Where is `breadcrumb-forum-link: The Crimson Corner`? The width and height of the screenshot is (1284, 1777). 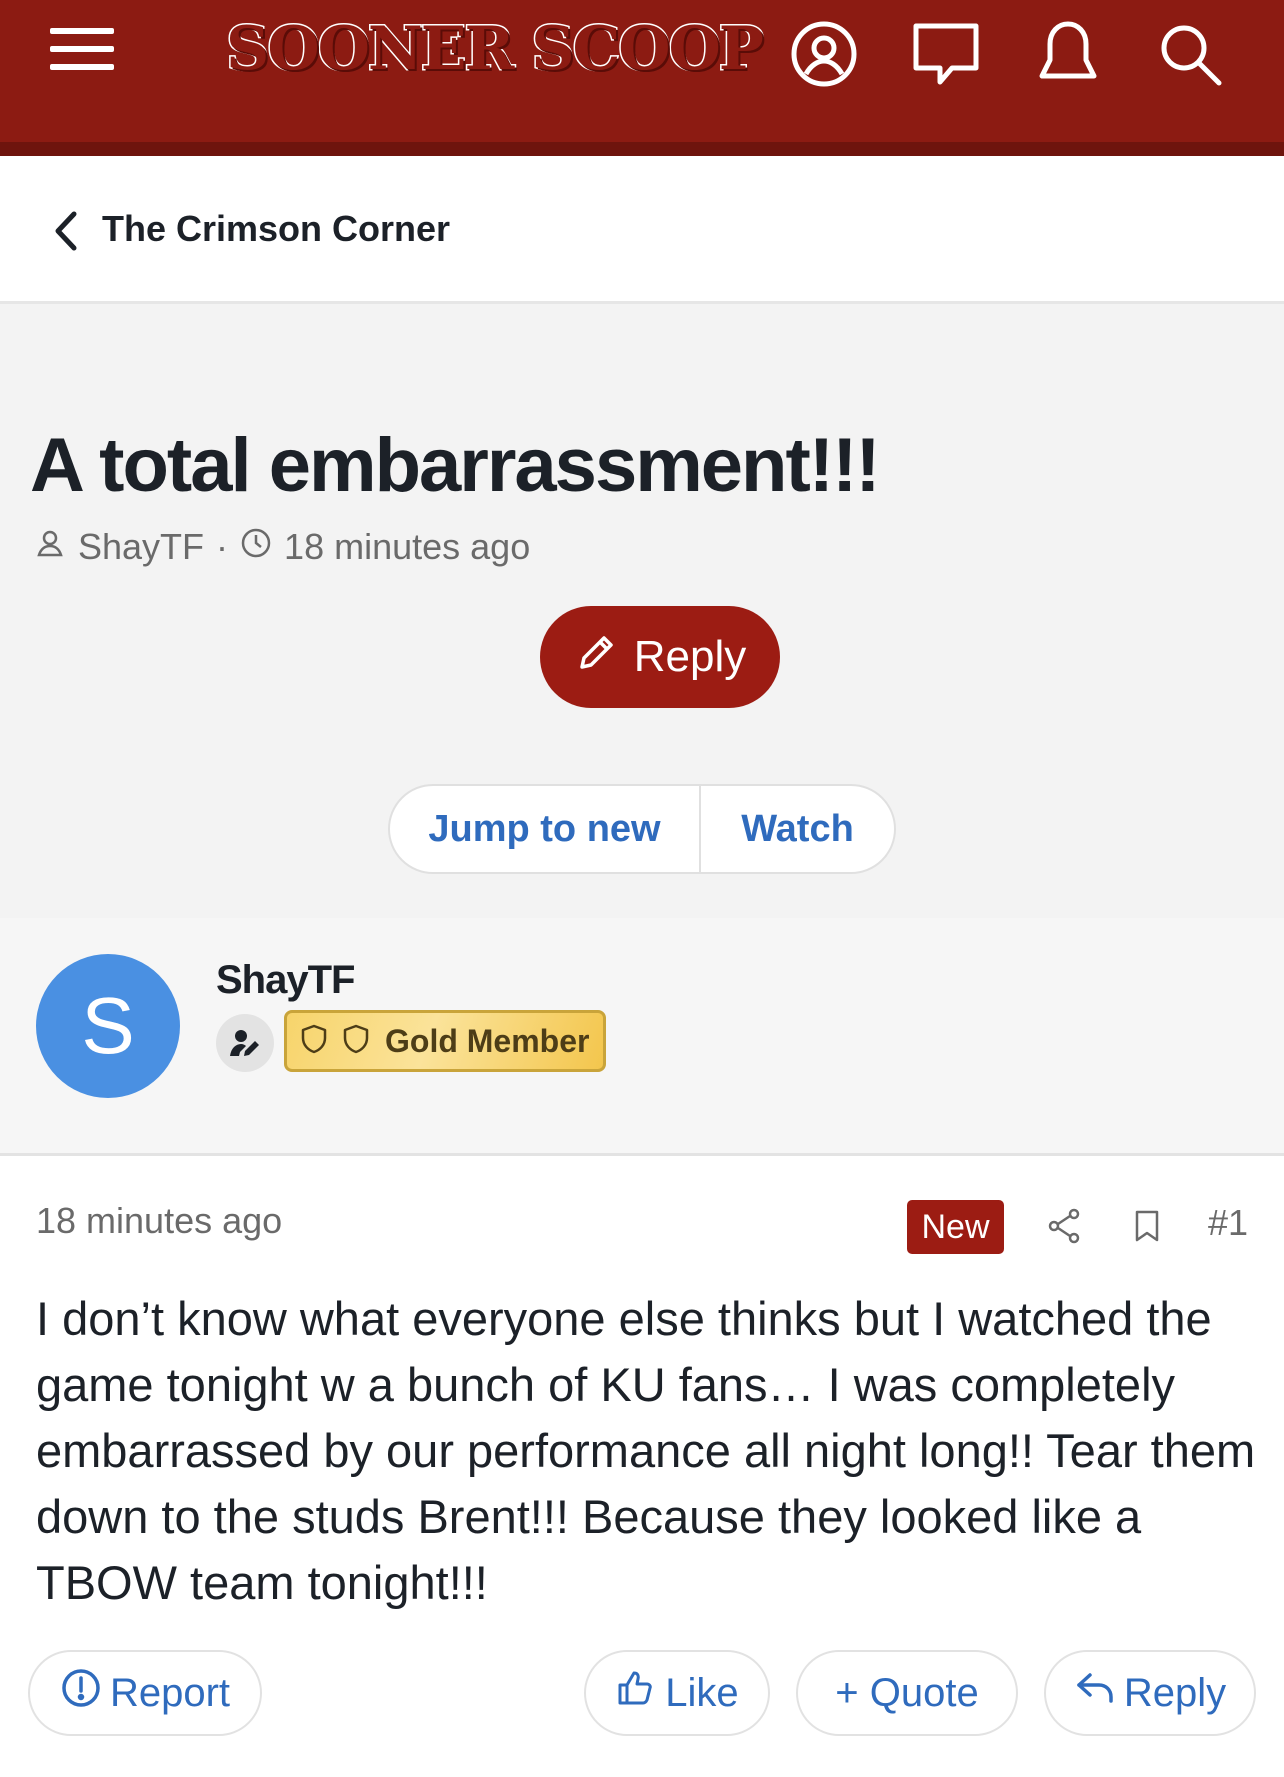 breadcrumb-forum-link: The Crimson Corner is located at coordinates (276, 229).